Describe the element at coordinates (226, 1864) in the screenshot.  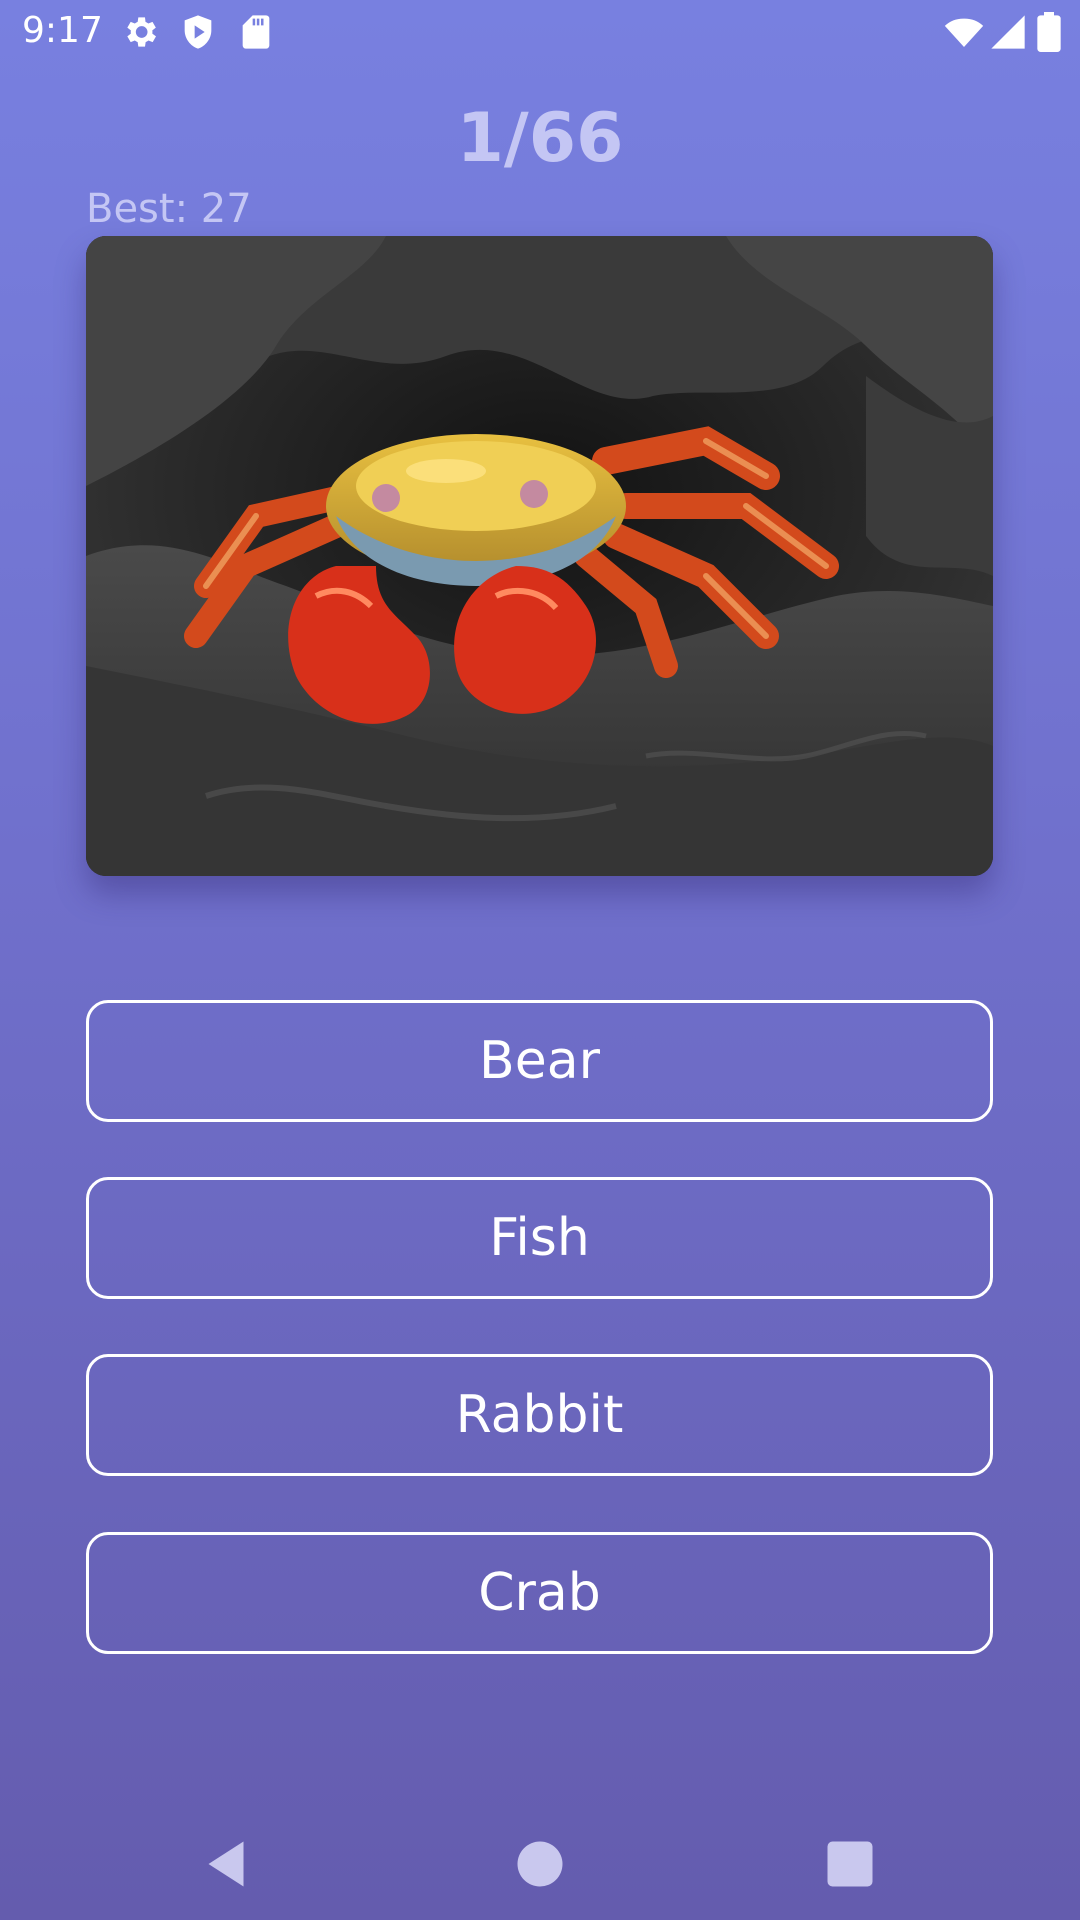
I see `back-icon` at that location.